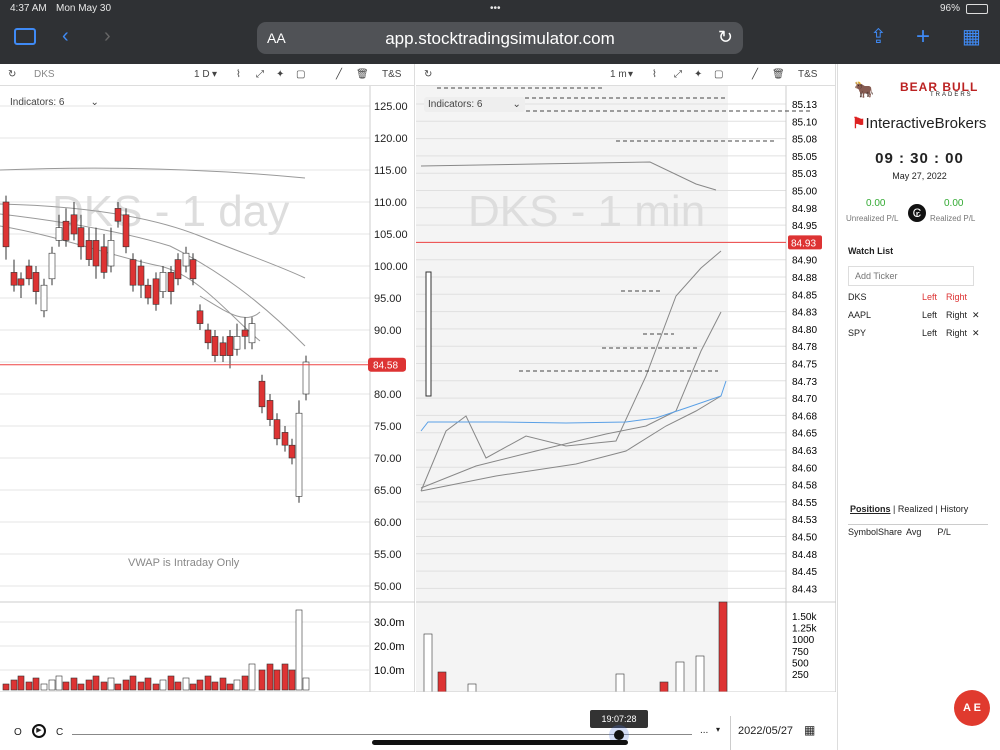 Image resolution: width=1000 pixels, height=750 pixels. What do you see at coordinates (94, 102) in the screenshot?
I see `chevron-down-icon: ⌄` at bounding box center [94, 102].